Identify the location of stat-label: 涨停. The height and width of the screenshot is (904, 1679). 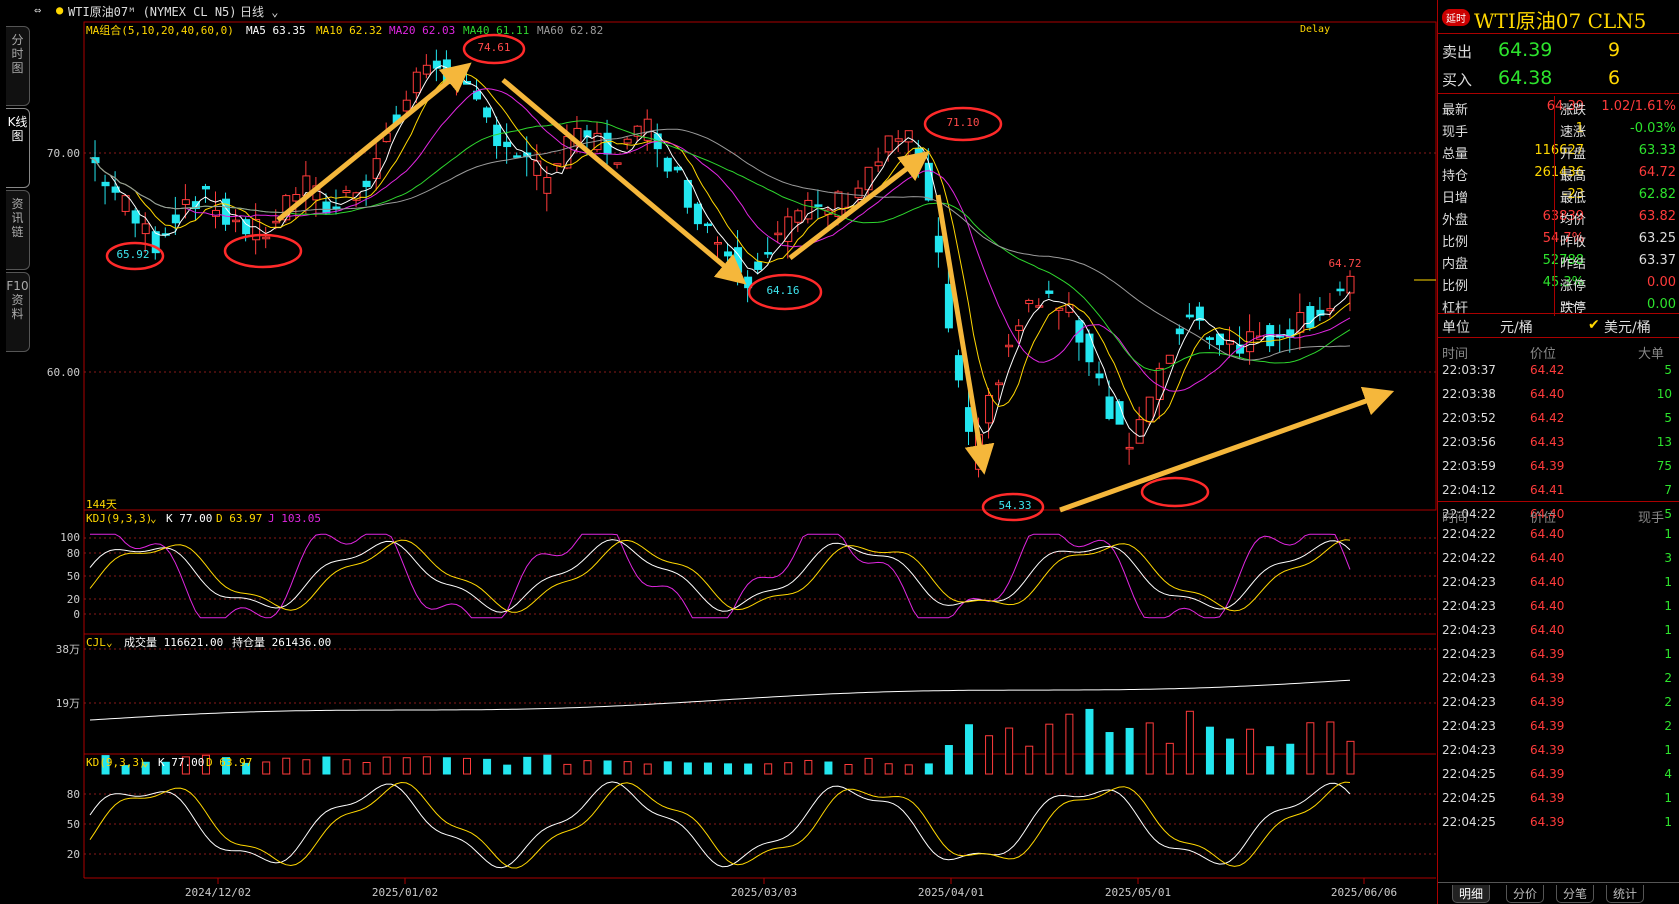
(1573, 286).